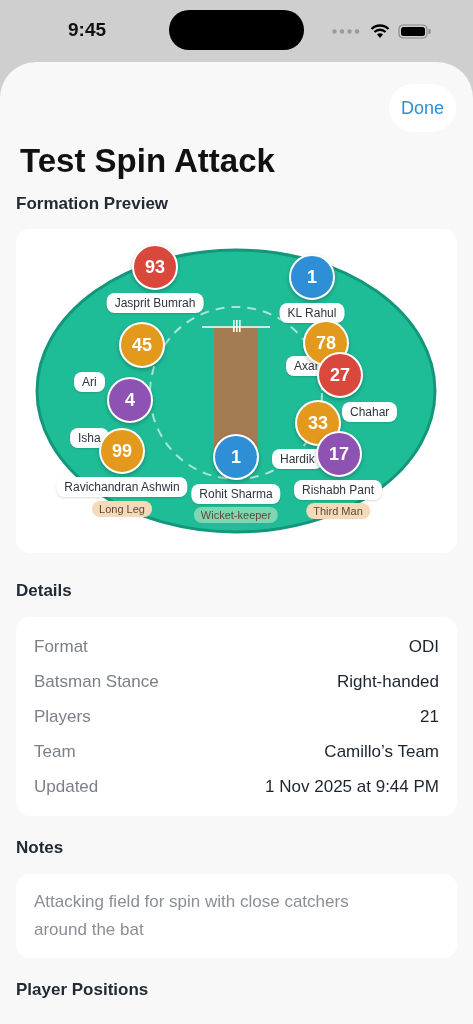 Image resolution: width=473 pixels, height=1024 pixels. What do you see at coordinates (338, 490) in the screenshot?
I see `player-name-label: Rishabh Pant` at bounding box center [338, 490].